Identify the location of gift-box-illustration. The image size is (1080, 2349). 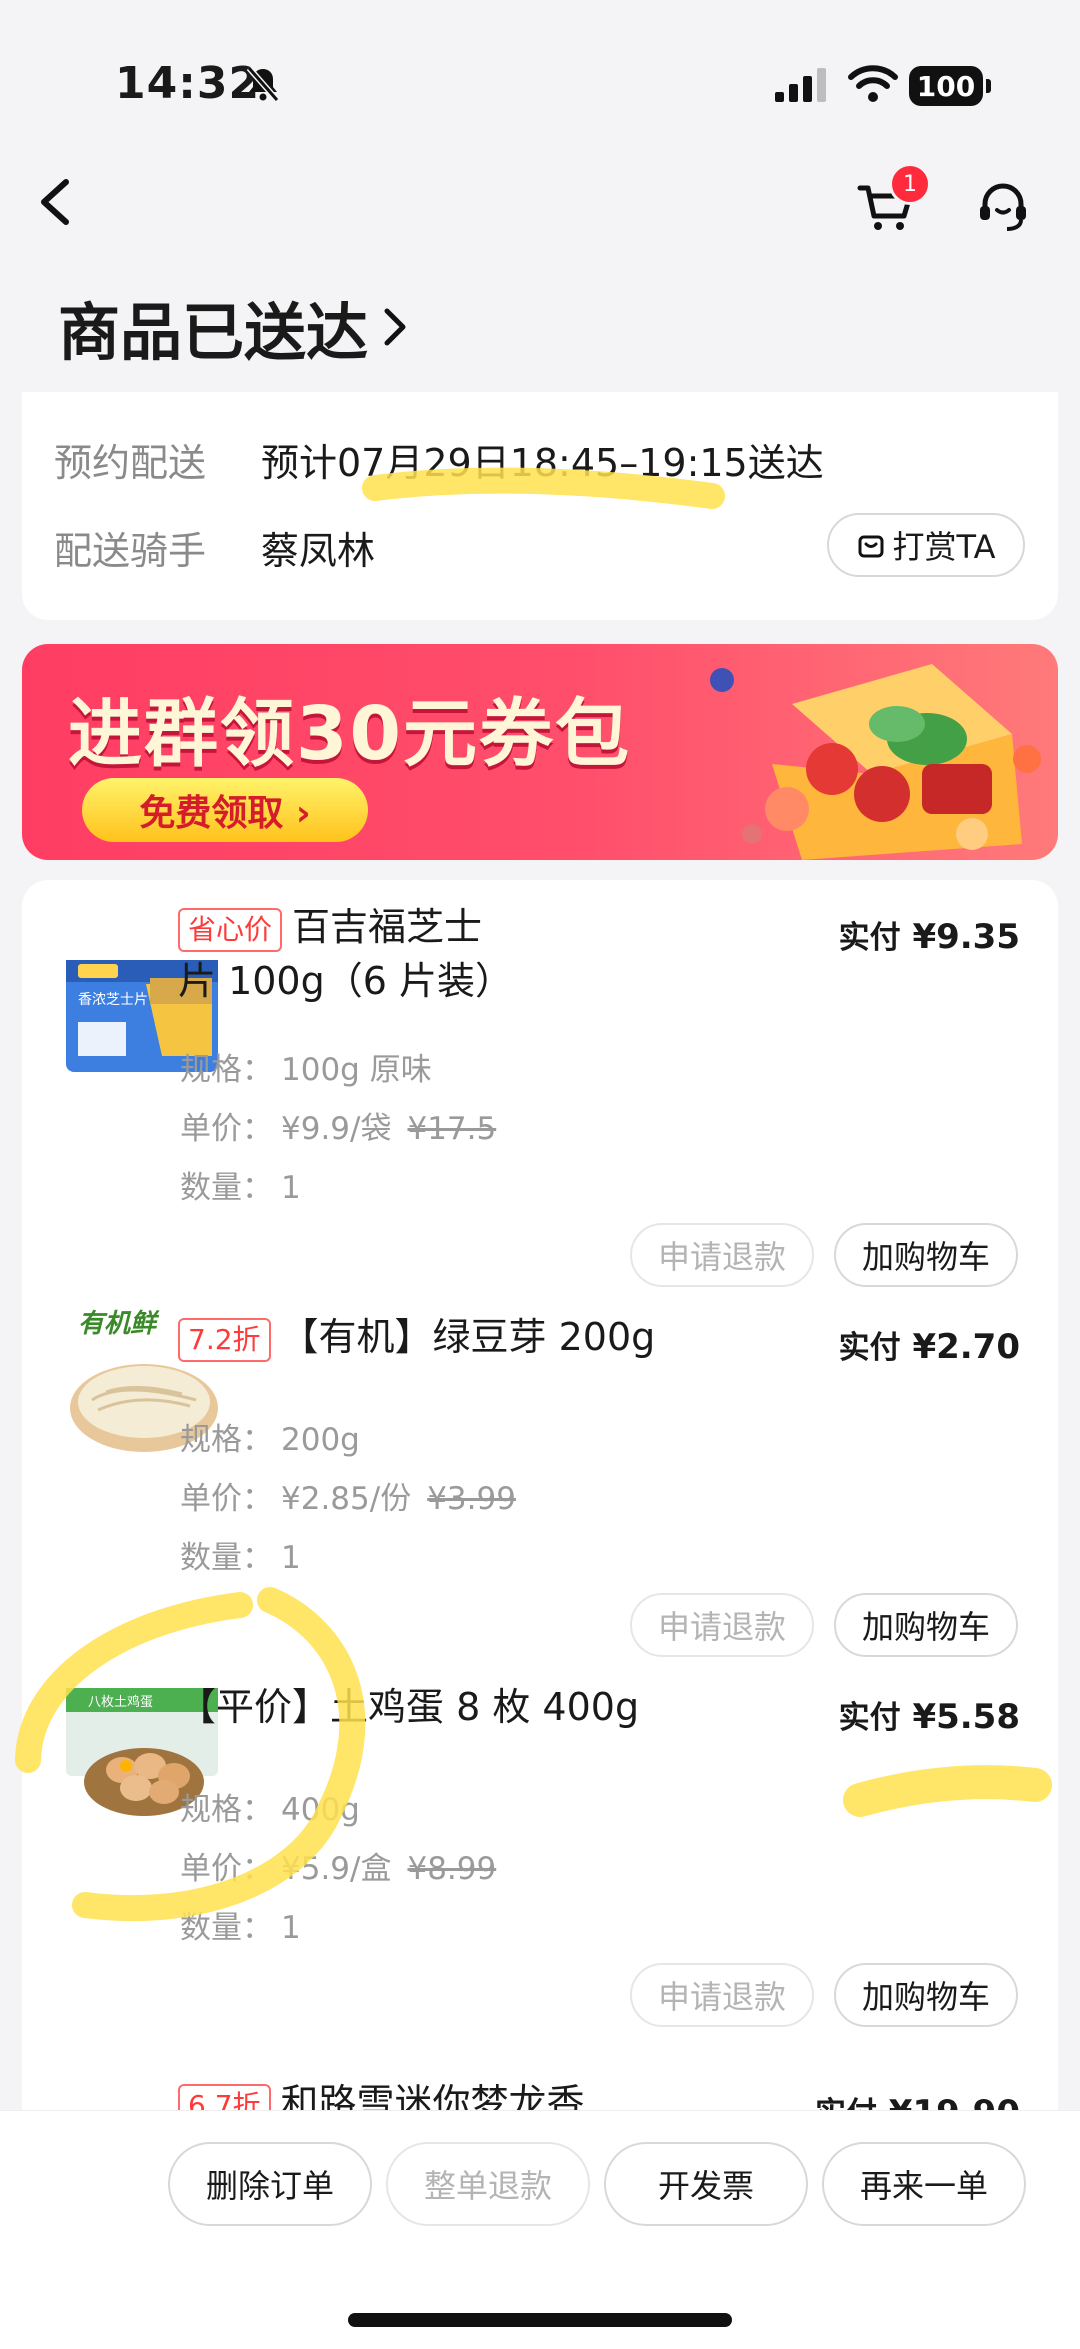
(875, 762).